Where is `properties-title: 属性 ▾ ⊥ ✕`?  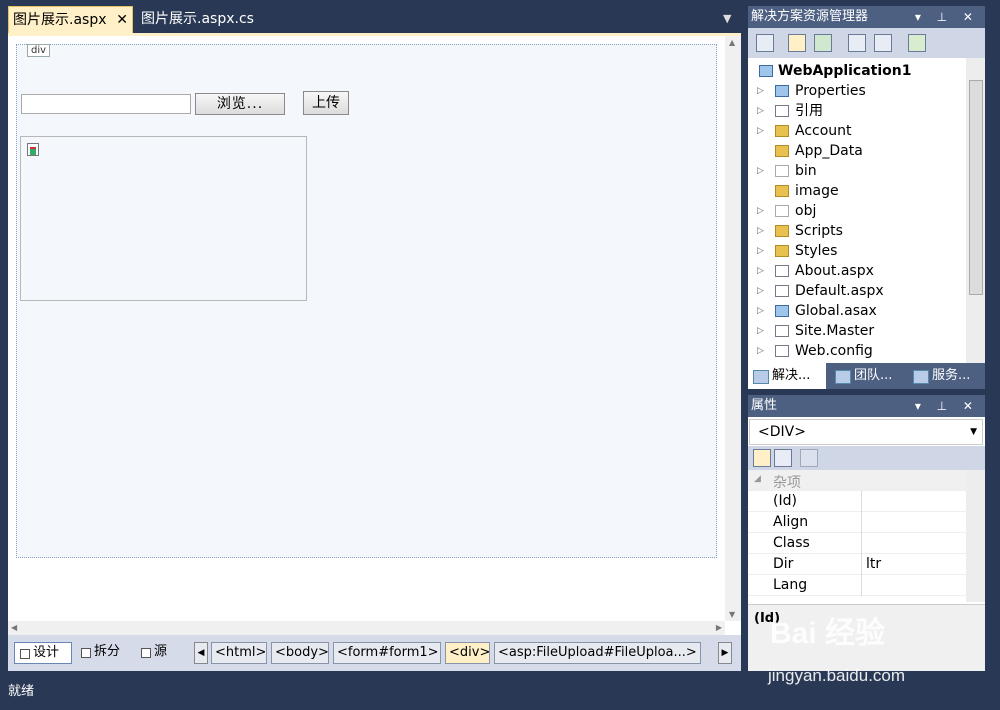 properties-title: 属性 ▾ ⊥ ✕ is located at coordinates (866, 406).